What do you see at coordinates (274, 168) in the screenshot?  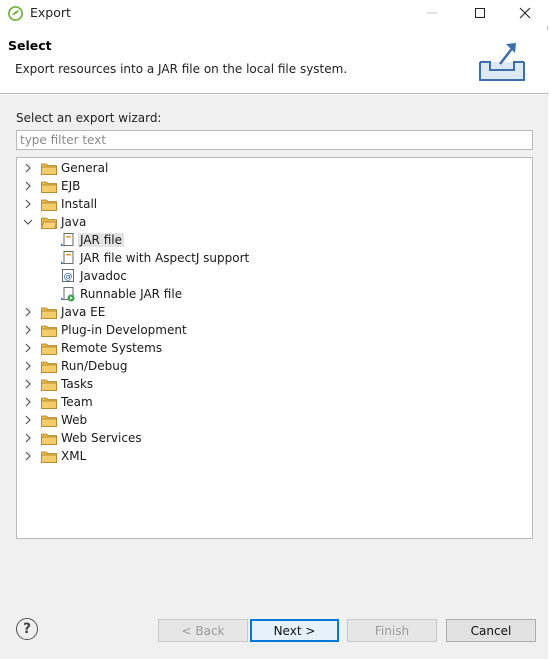 I see `tree-item: General` at bounding box center [274, 168].